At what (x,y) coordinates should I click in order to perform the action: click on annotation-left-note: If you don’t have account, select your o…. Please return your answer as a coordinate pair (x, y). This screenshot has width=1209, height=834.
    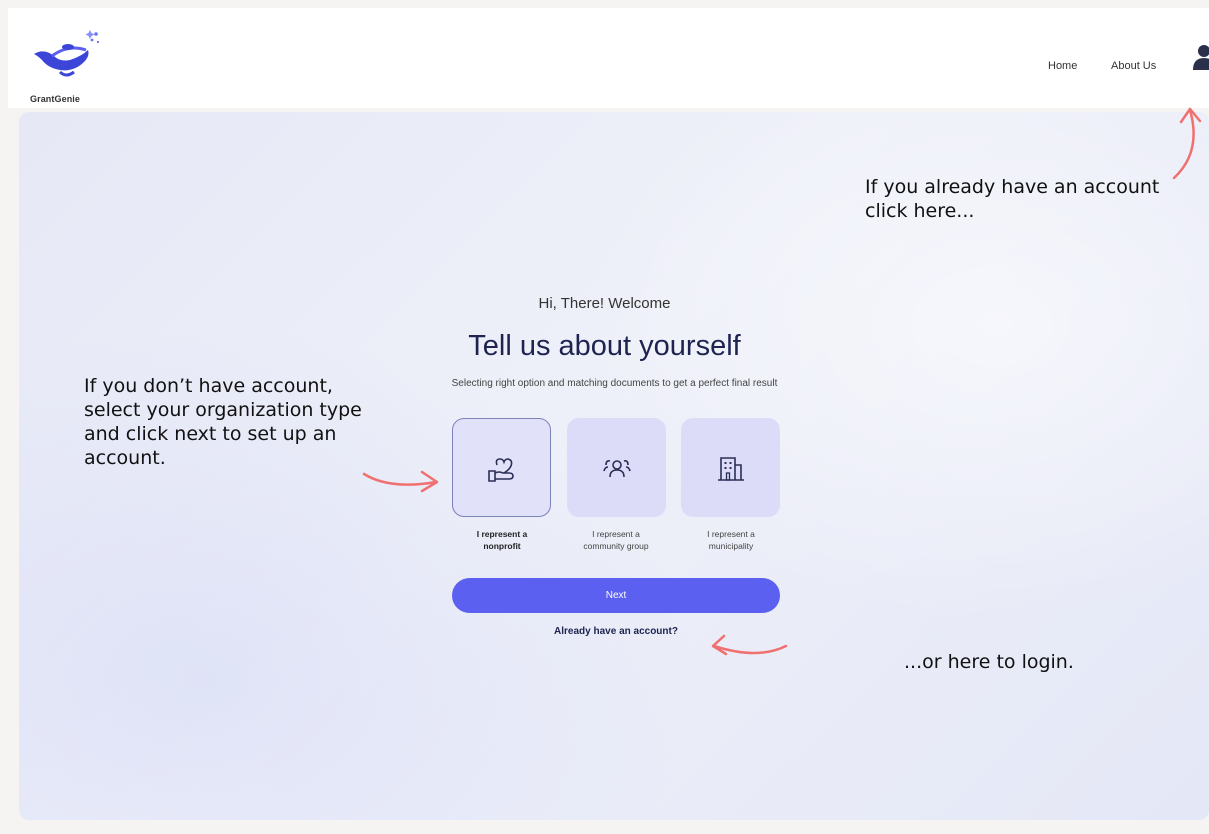
    Looking at the image, I should click on (223, 422).